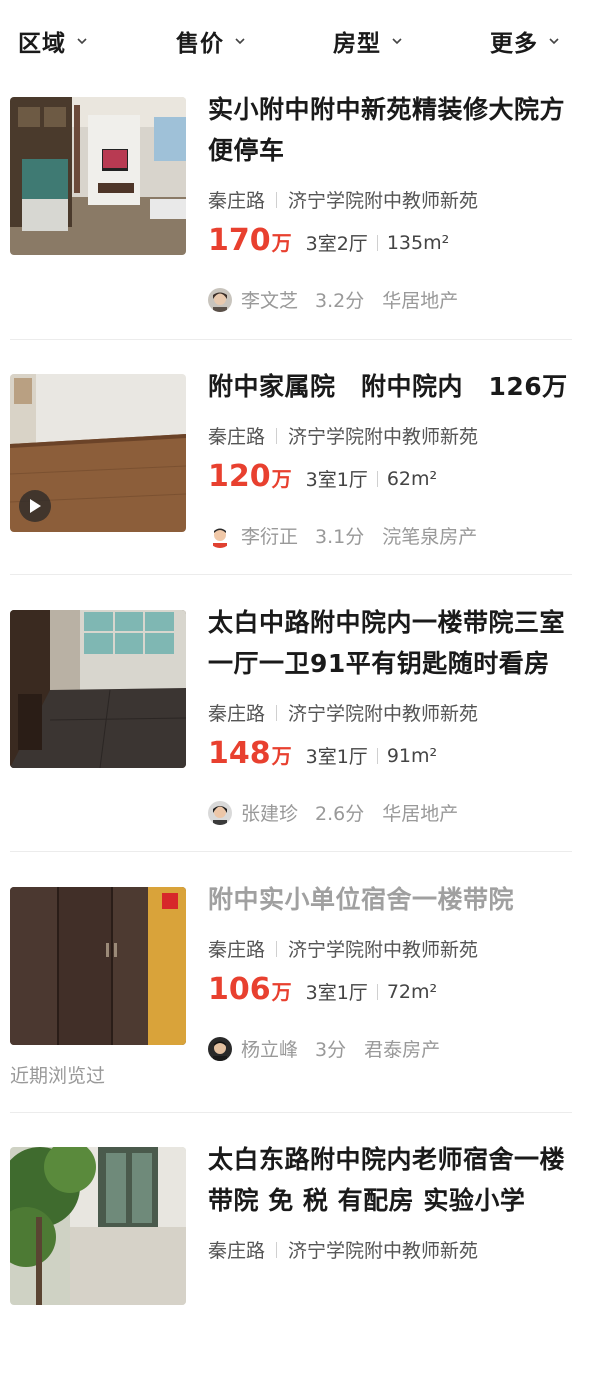 The height and width of the screenshot is (1387, 591). What do you see at coordinates (340, 814) in the screenshot?
I see `agent-score: 2.6分` at bounding box center [340, 814].